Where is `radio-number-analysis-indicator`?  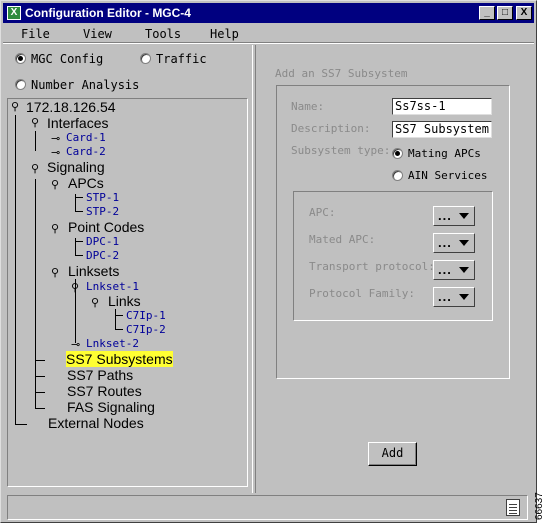 radio-number-analysis-indicator is located at coordinates (20, 84).